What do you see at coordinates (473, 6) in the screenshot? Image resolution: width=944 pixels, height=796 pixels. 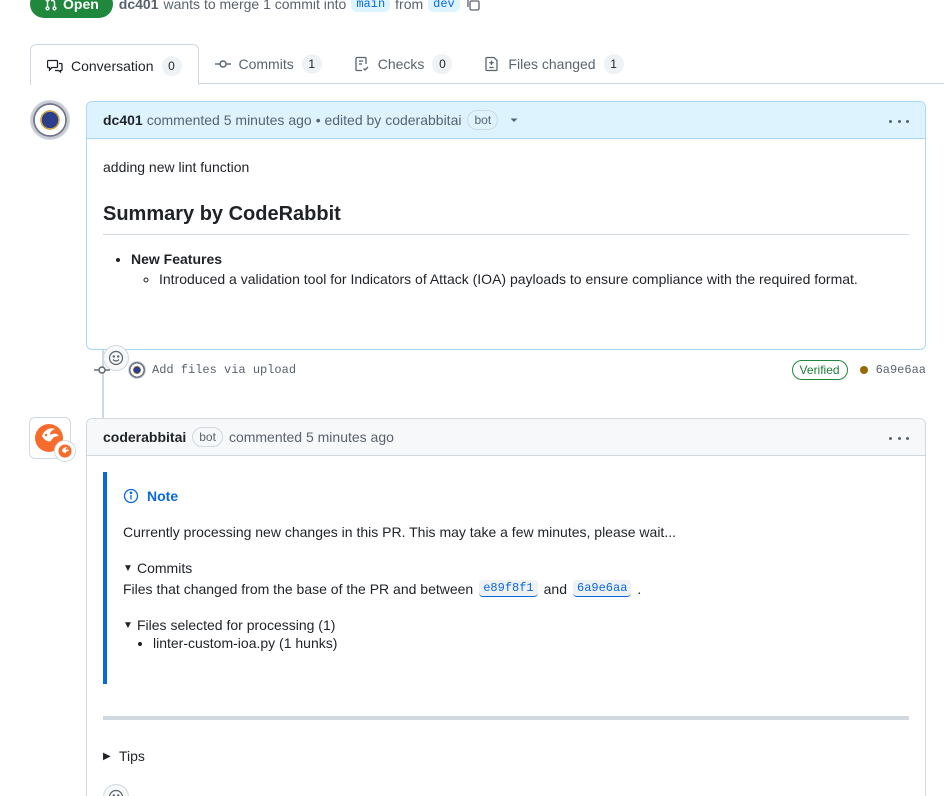 I see `copy-icon` at bounding box center [473, 6].